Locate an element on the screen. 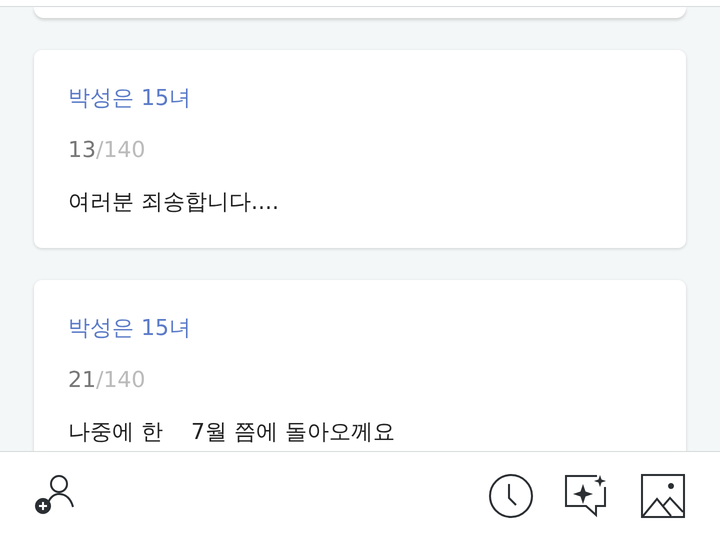 The image size is (720, 540). post-text: 나중에 한 7월 쯤에 돌아오께요 is located at coordinates (232, 433).